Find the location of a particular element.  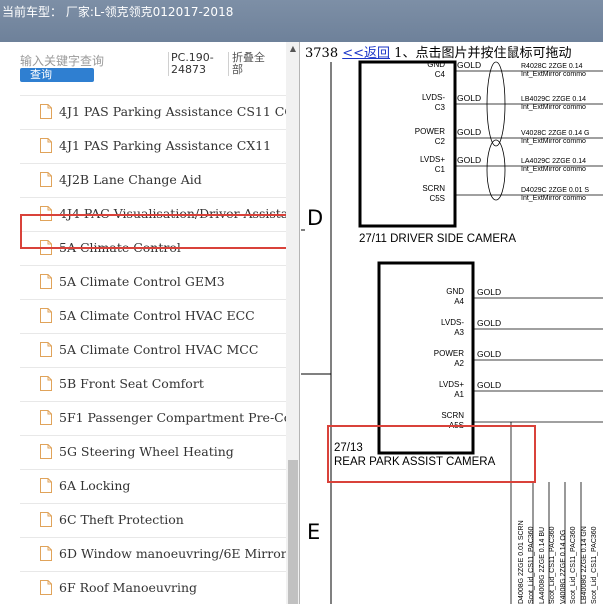

pin-number: C4 is located at coordinates (440, 74).